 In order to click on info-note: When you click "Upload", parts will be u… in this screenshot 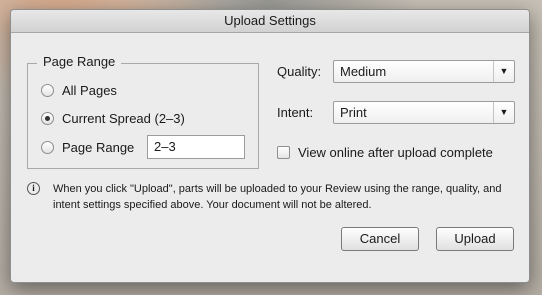, I will do `click(277, 197)`.